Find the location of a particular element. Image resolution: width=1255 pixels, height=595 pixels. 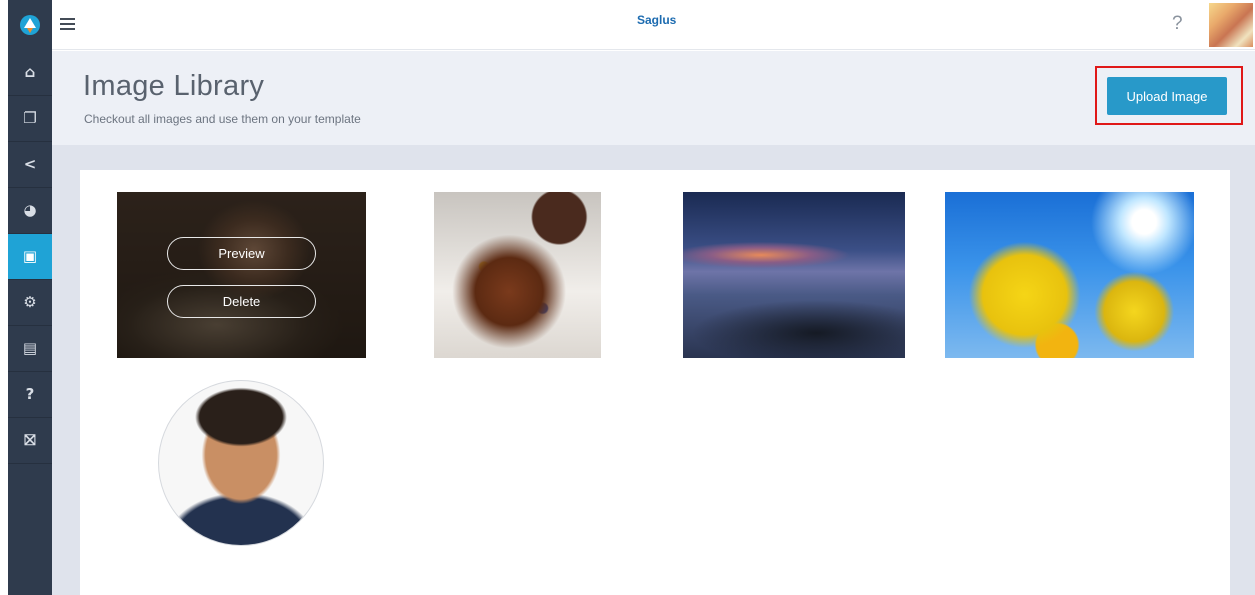

receipt-icon: ▤ is located at coordinates (30, 348).